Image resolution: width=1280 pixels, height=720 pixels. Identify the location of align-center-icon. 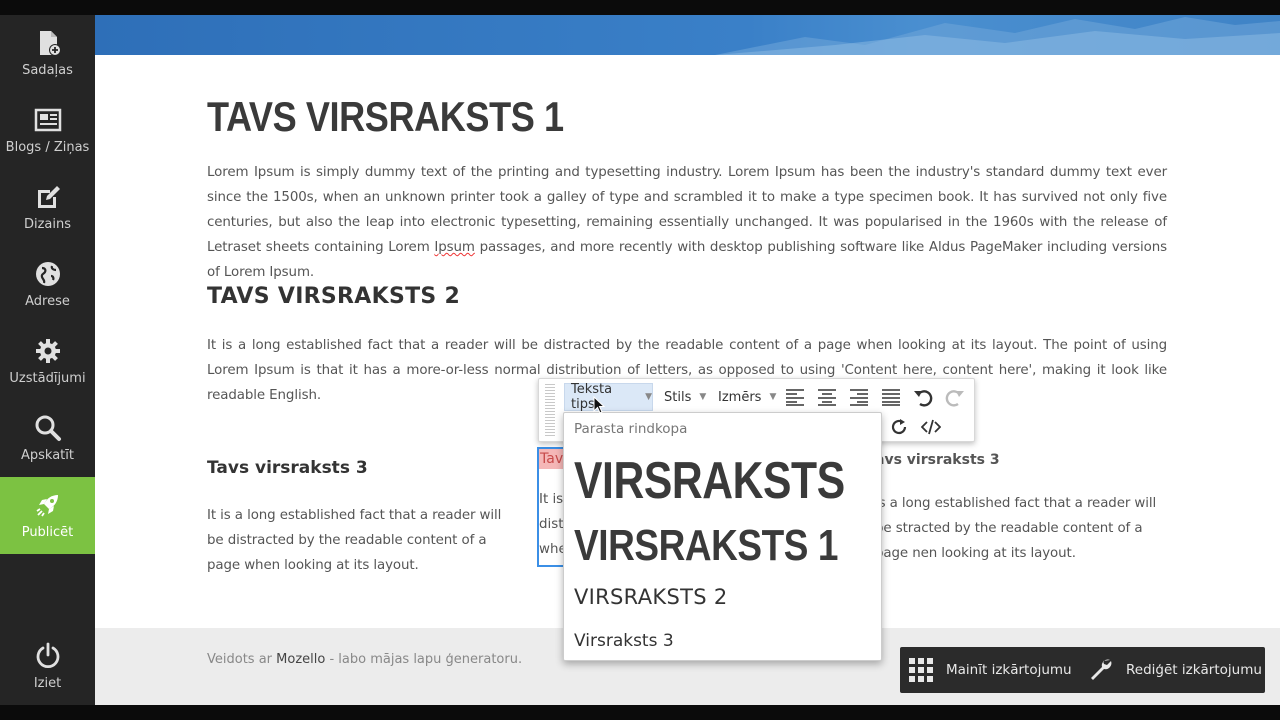
(827, 397).